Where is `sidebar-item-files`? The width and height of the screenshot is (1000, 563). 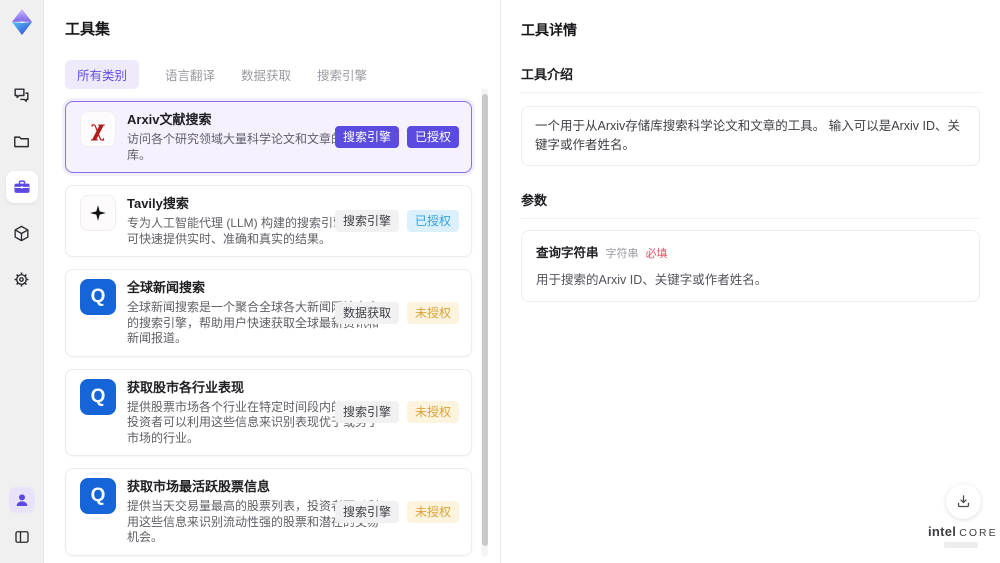
sidebar-item-files is located at coordinates (22, 141).